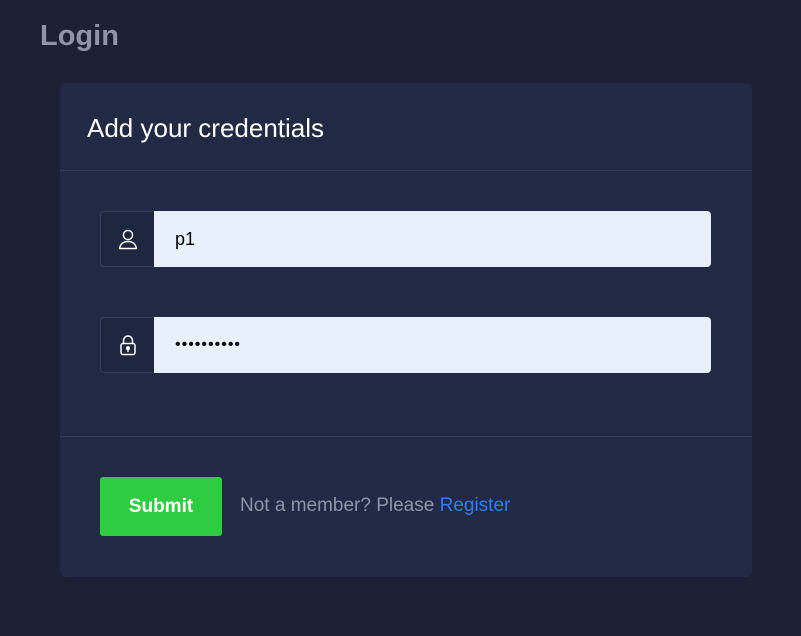  What do you see at coordinates (406, 127) in the screenshot?
I see `card-header: Add your credentials` at bounding box center [406, 127].